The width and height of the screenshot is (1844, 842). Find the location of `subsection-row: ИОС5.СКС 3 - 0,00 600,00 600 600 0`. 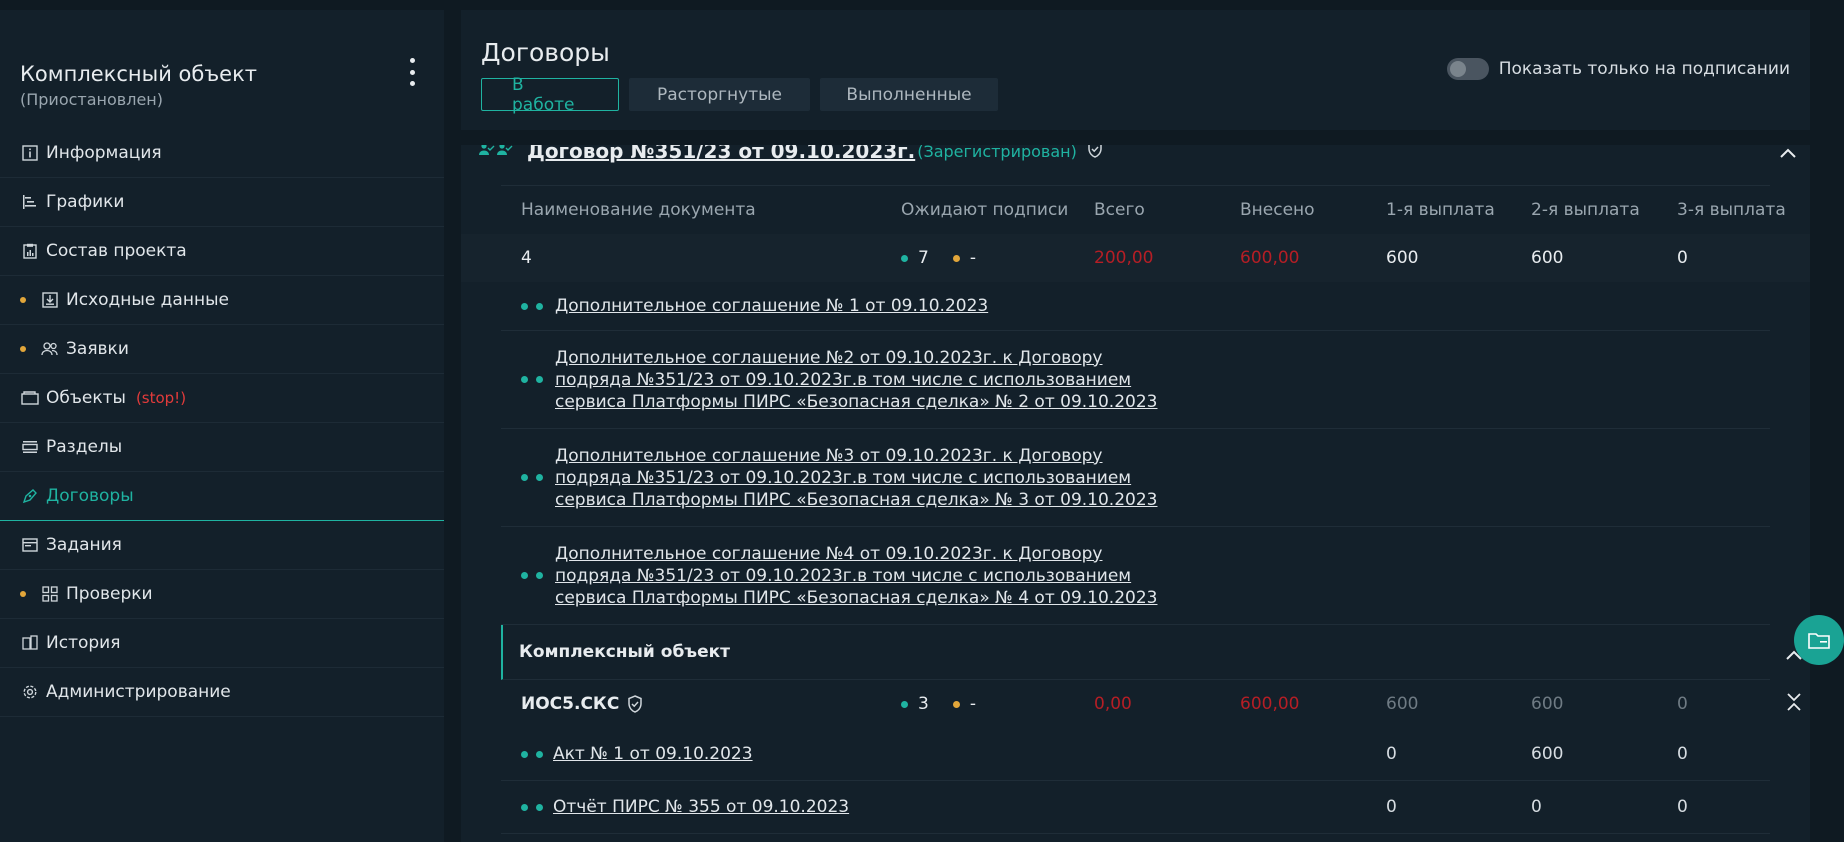

subsection-row: ИОС5.СКС 3 - 0,00 600,00 600 600 0 is located at coordinates (1151, 704).